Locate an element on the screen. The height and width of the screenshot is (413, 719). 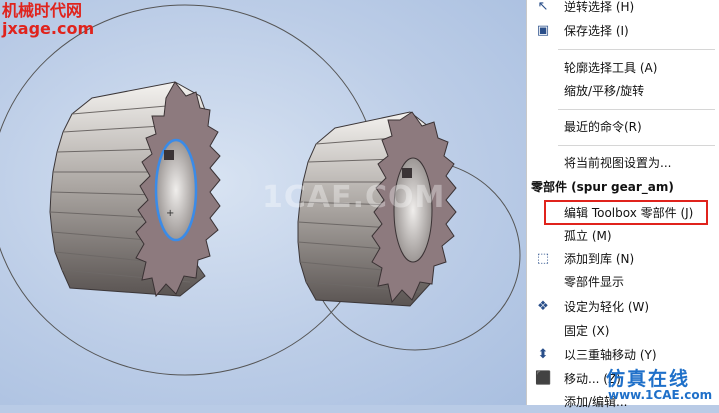
gear-left: + is located at coordinates (135, 189).